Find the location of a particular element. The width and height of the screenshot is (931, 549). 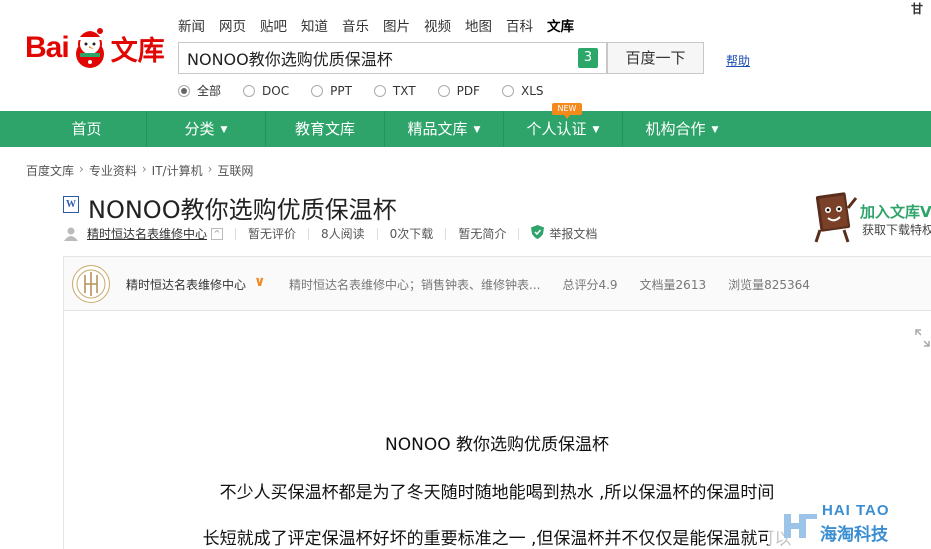

main-nav: 首页 分类 ▼ 教育文库 精品文库 ▼ 个人认证 ▼ 机构合作 ▼ is located at coordinates (465, 129).